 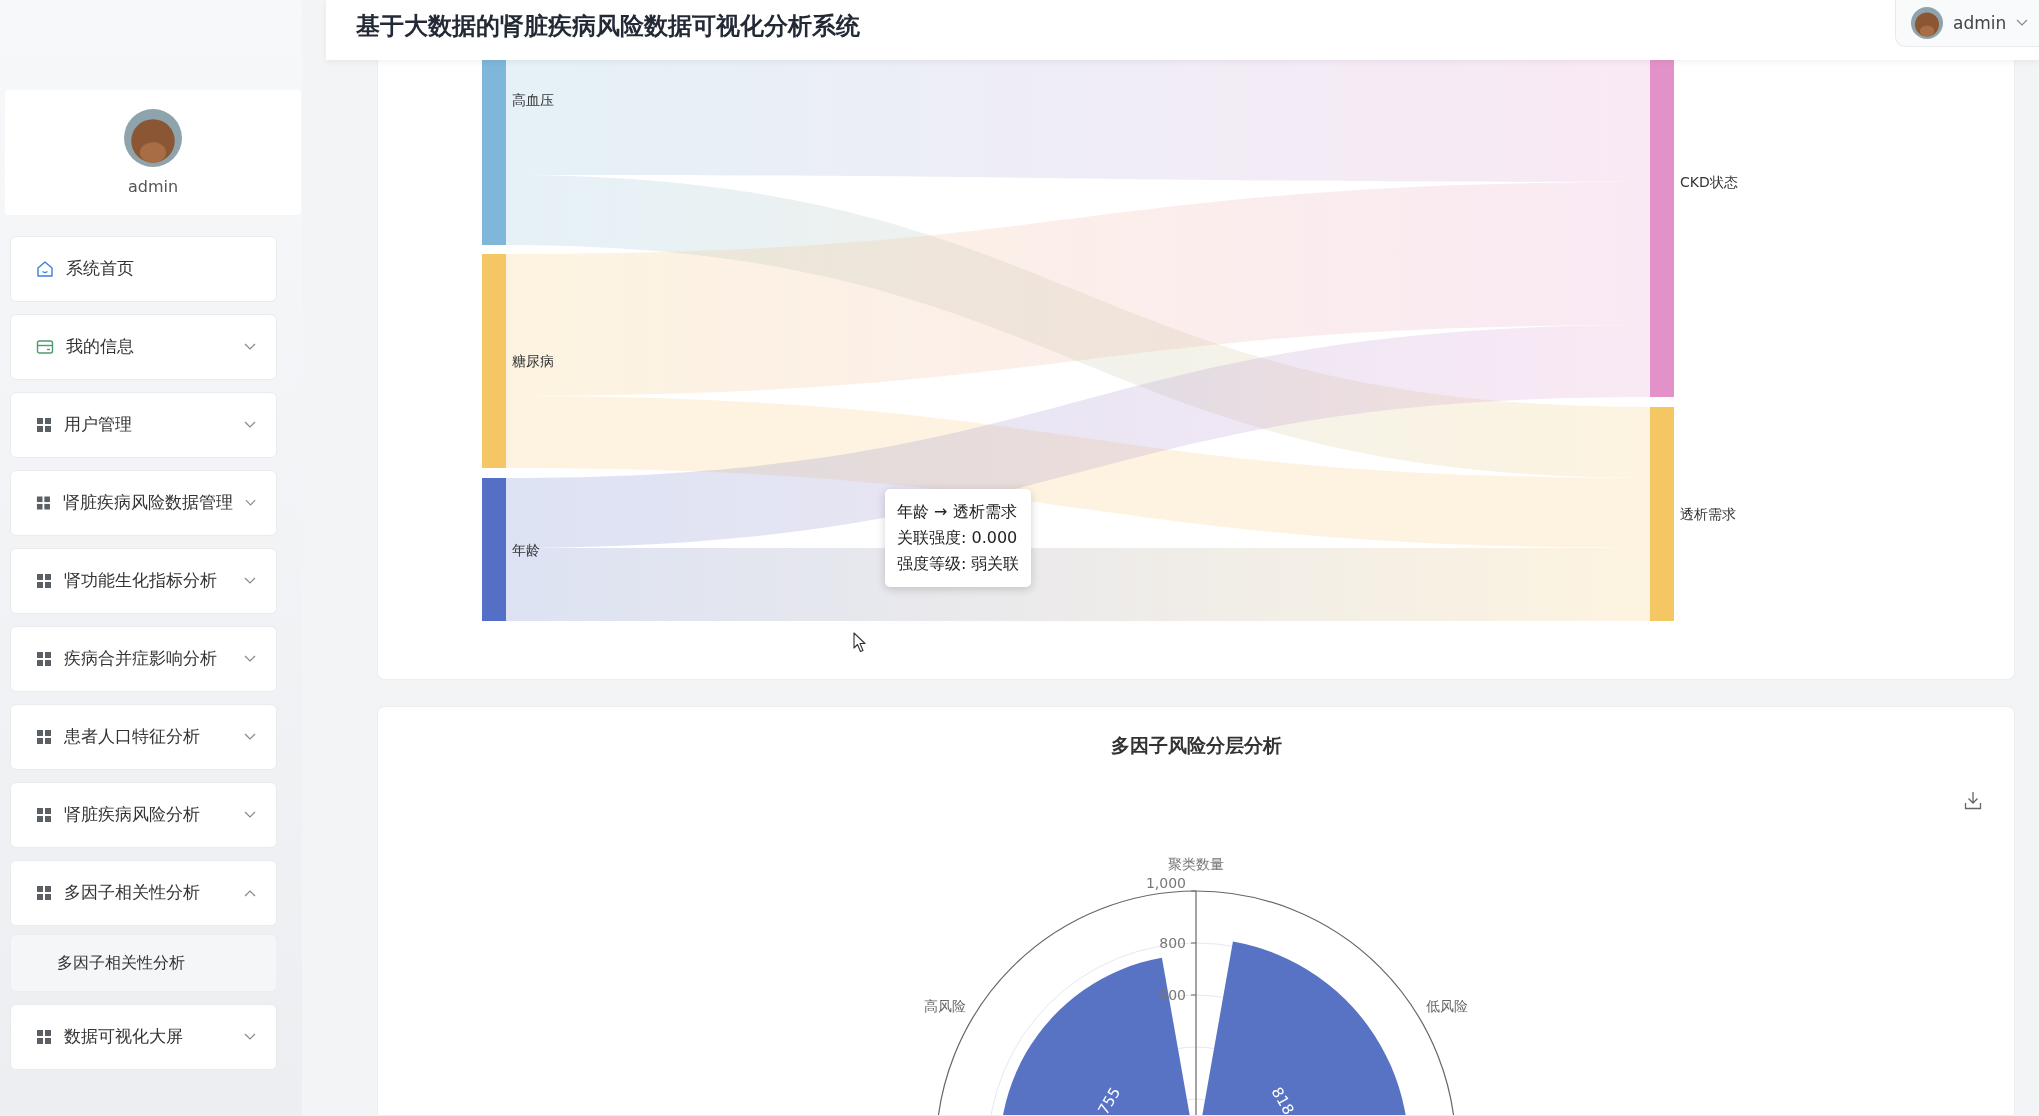 What do you see at coordinates (958, 564) in the screenshot?
I see `tooltip-text: 强度等级: 弱关联` at bounding box center [958, 564].